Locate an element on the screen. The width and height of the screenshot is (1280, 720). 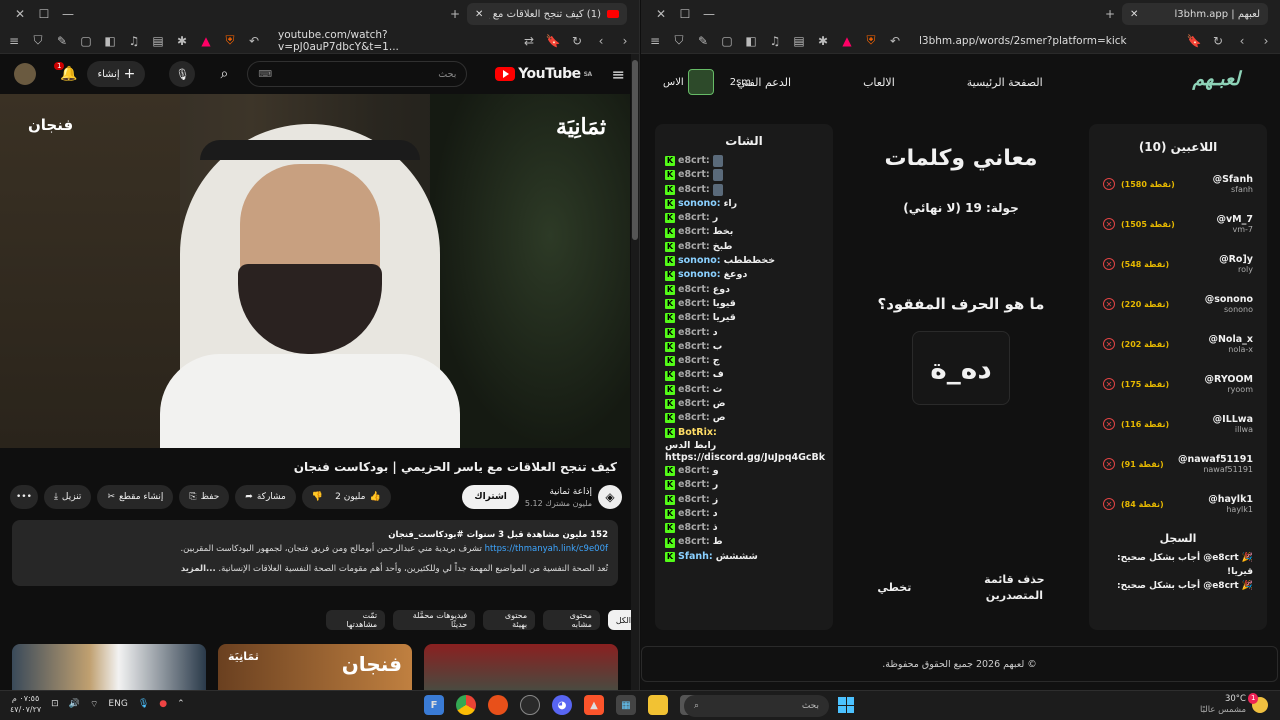
search-input: ⌨ بحث is located at coordinates (357, 74).